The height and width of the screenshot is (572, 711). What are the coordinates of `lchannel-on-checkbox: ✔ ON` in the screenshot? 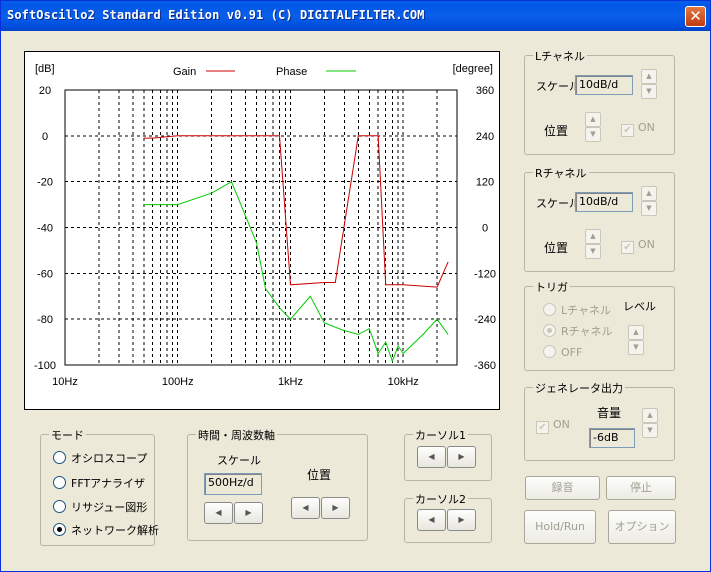 It's located at (638, 129).